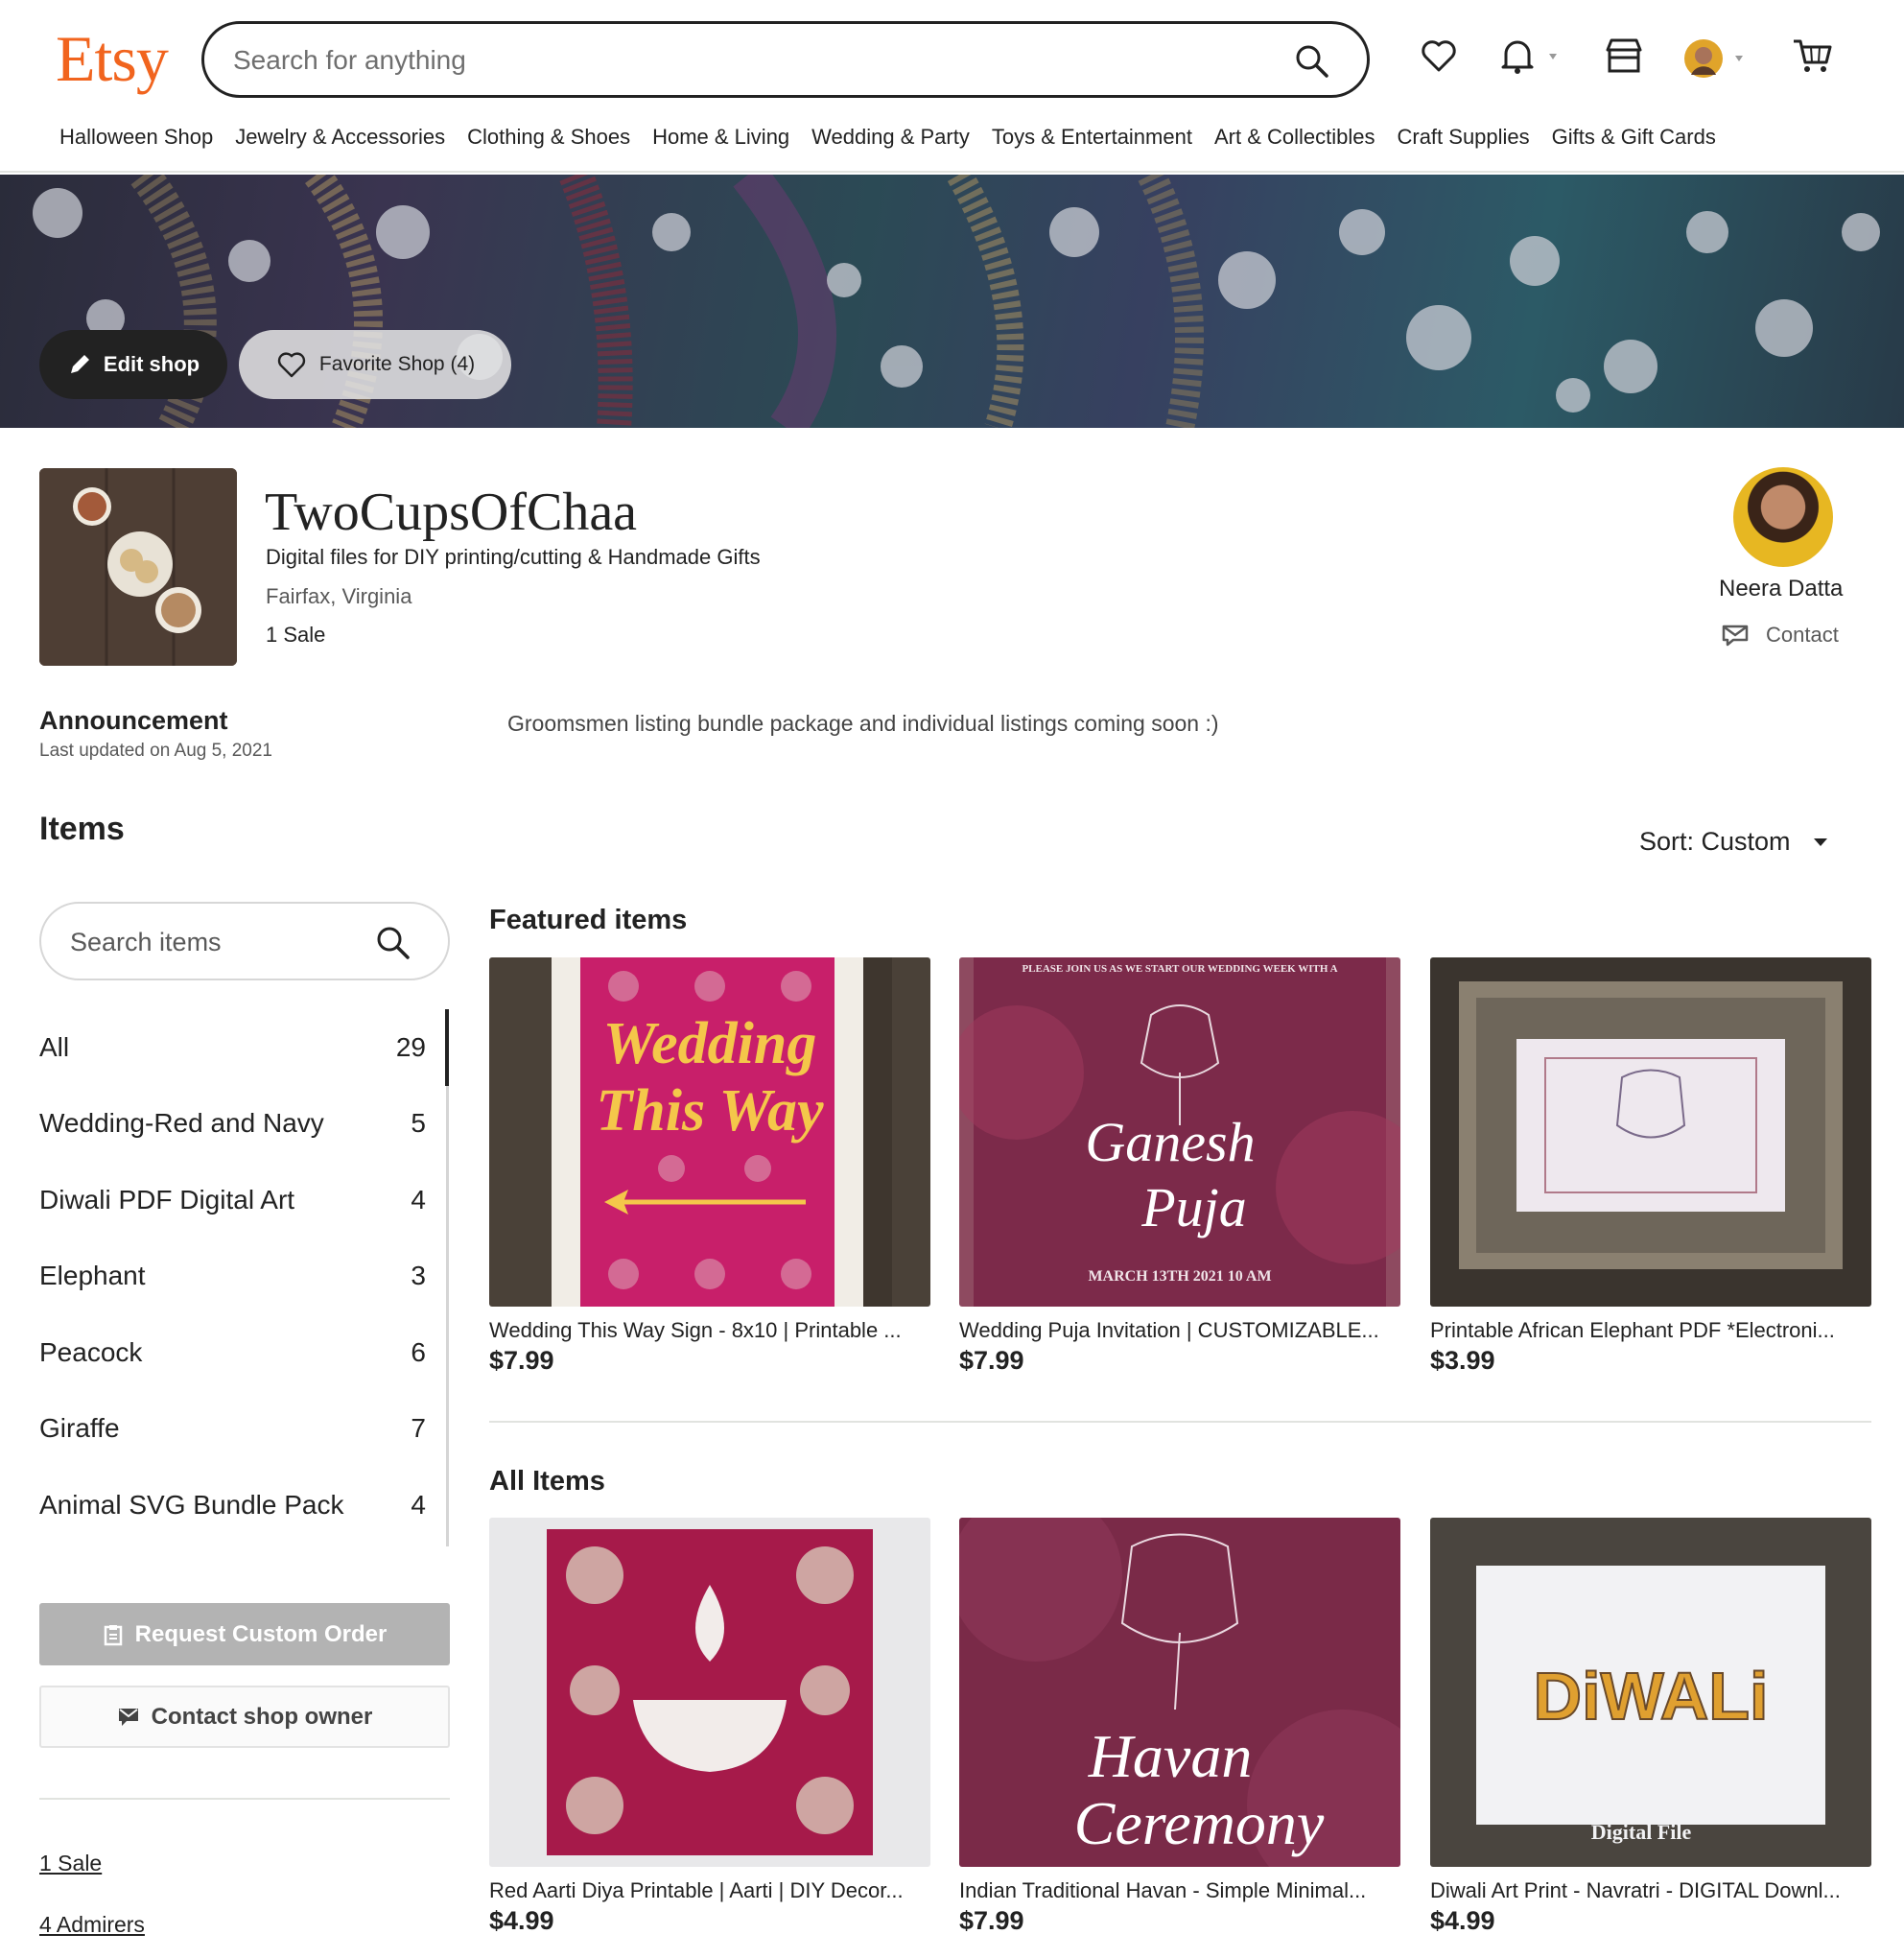 The height and width of the screenshot is (1958, 1904). I want to click on listing-price: $3.99, so click(1462, 1360).